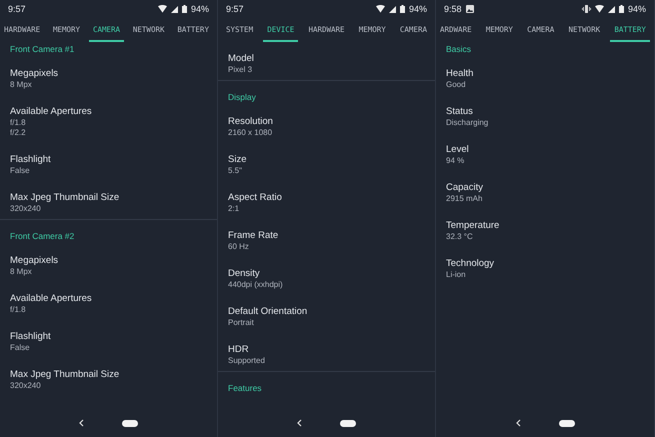 The width and height of the screenshot is (655, 437). Describe the element at coordinates (471, 263) in the screenshot. I see `property-label: Technology` at that location.